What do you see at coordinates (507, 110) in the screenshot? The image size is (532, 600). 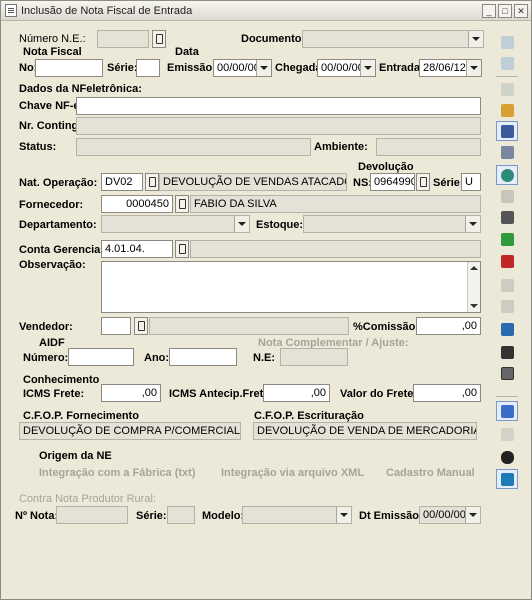 I see `item-list-button` at bounding box center [507, 110].